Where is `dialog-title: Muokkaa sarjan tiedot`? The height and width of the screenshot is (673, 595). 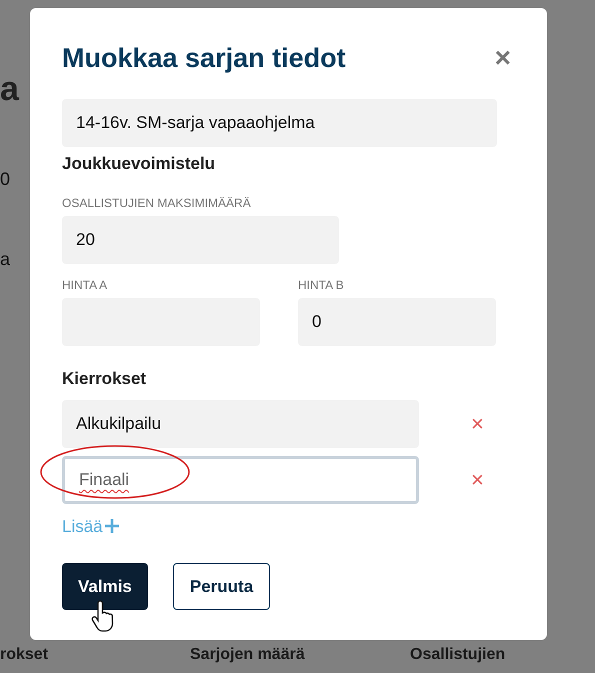 dialog-title: Muokkaa sarjan tiedot is located at coordinates (204, 58).